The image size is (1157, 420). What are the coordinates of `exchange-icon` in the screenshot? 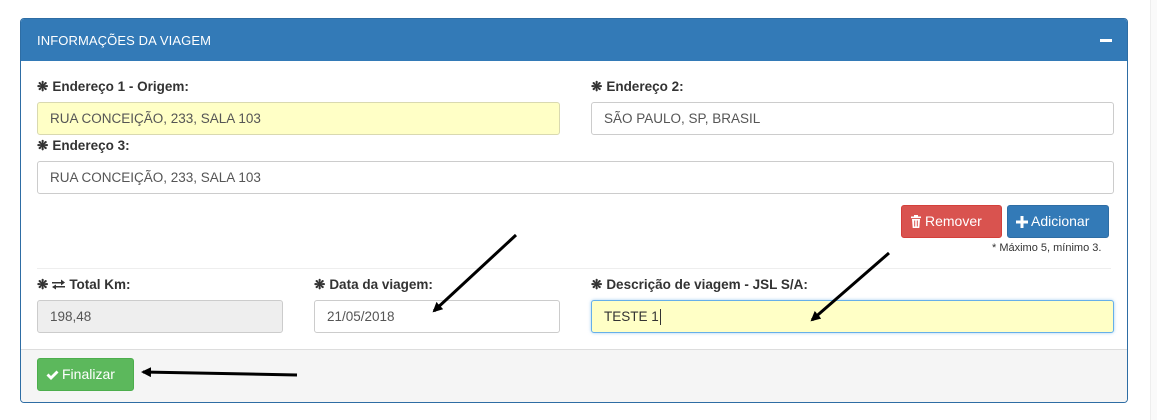 It's located at (59, 284).